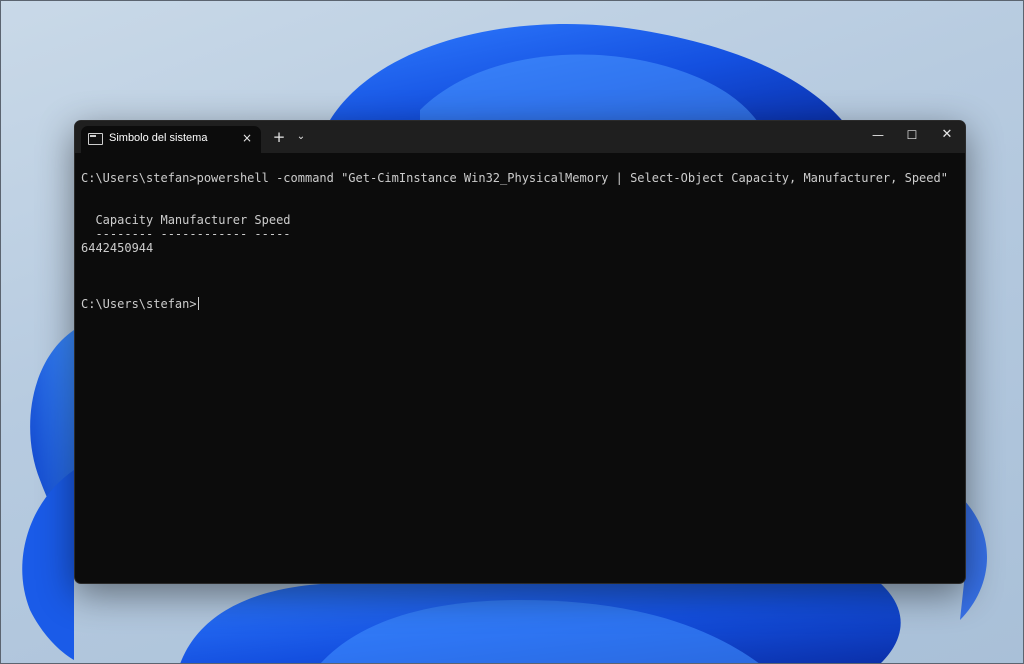 The height and width of the screenshot is (664, 1024). I want to click on table-header: Capacity Manufacturer Speed, so click(186, 220).